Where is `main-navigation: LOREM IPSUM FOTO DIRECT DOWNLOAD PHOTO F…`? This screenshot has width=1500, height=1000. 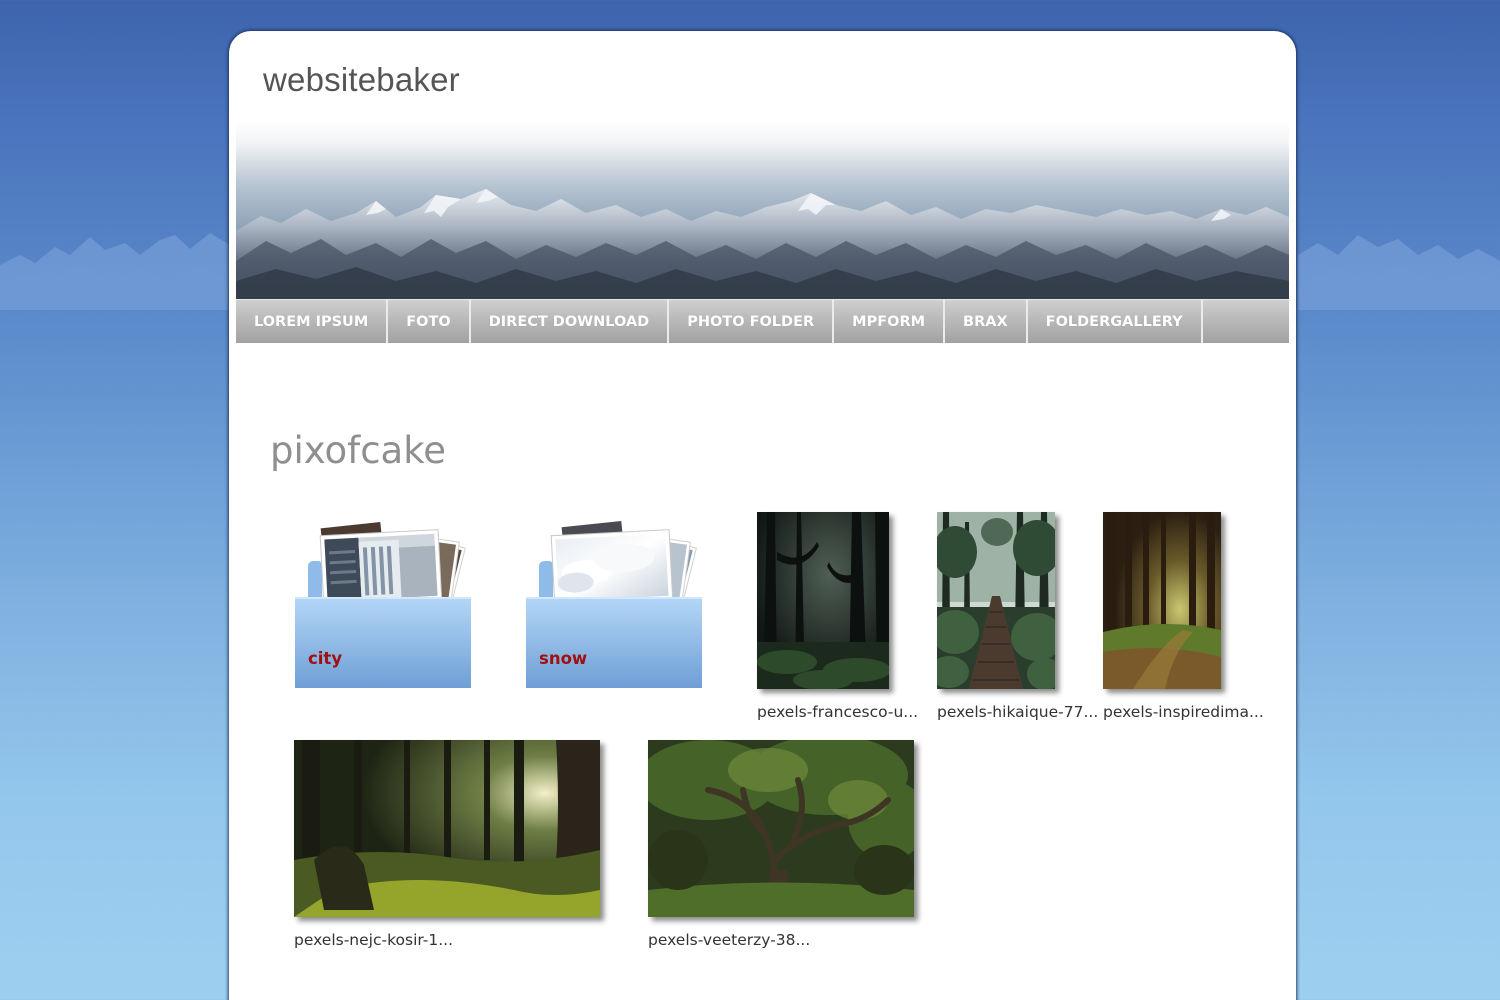 main-navigation: LOREM IPSUM FOTO DIRECT DOWNLOAD PHOTO F… is located at coordinates (762, 321).